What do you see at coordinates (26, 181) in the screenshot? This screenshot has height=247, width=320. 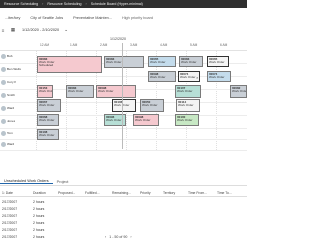 I see `tab-unscheduled-work-orders: Unscheduled Work Orders` at bounding box center [26, 181].